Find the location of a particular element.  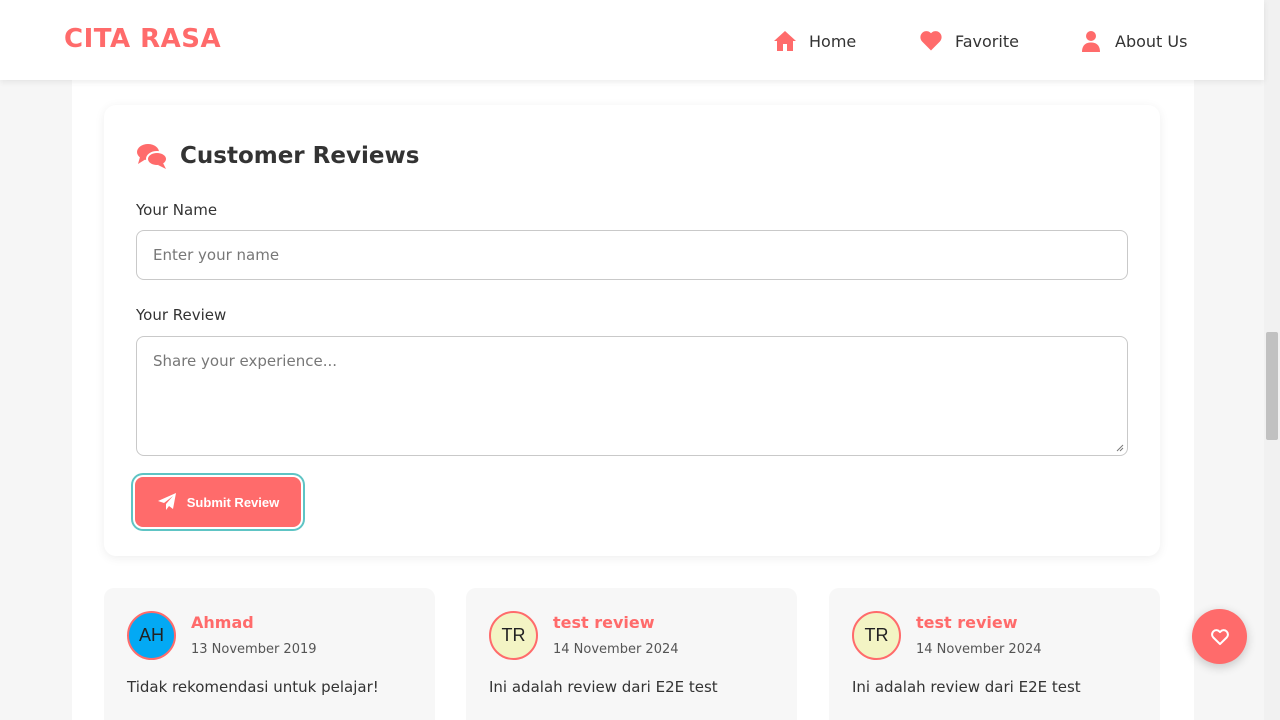

brand-logo: CITA RASA is located at coordinates (142, 39).